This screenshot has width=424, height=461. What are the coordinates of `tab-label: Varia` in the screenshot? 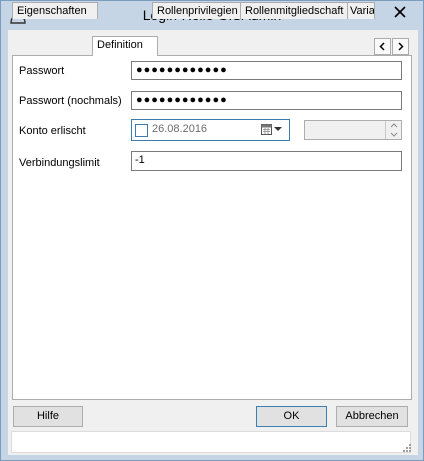 It's located at (362, 11).